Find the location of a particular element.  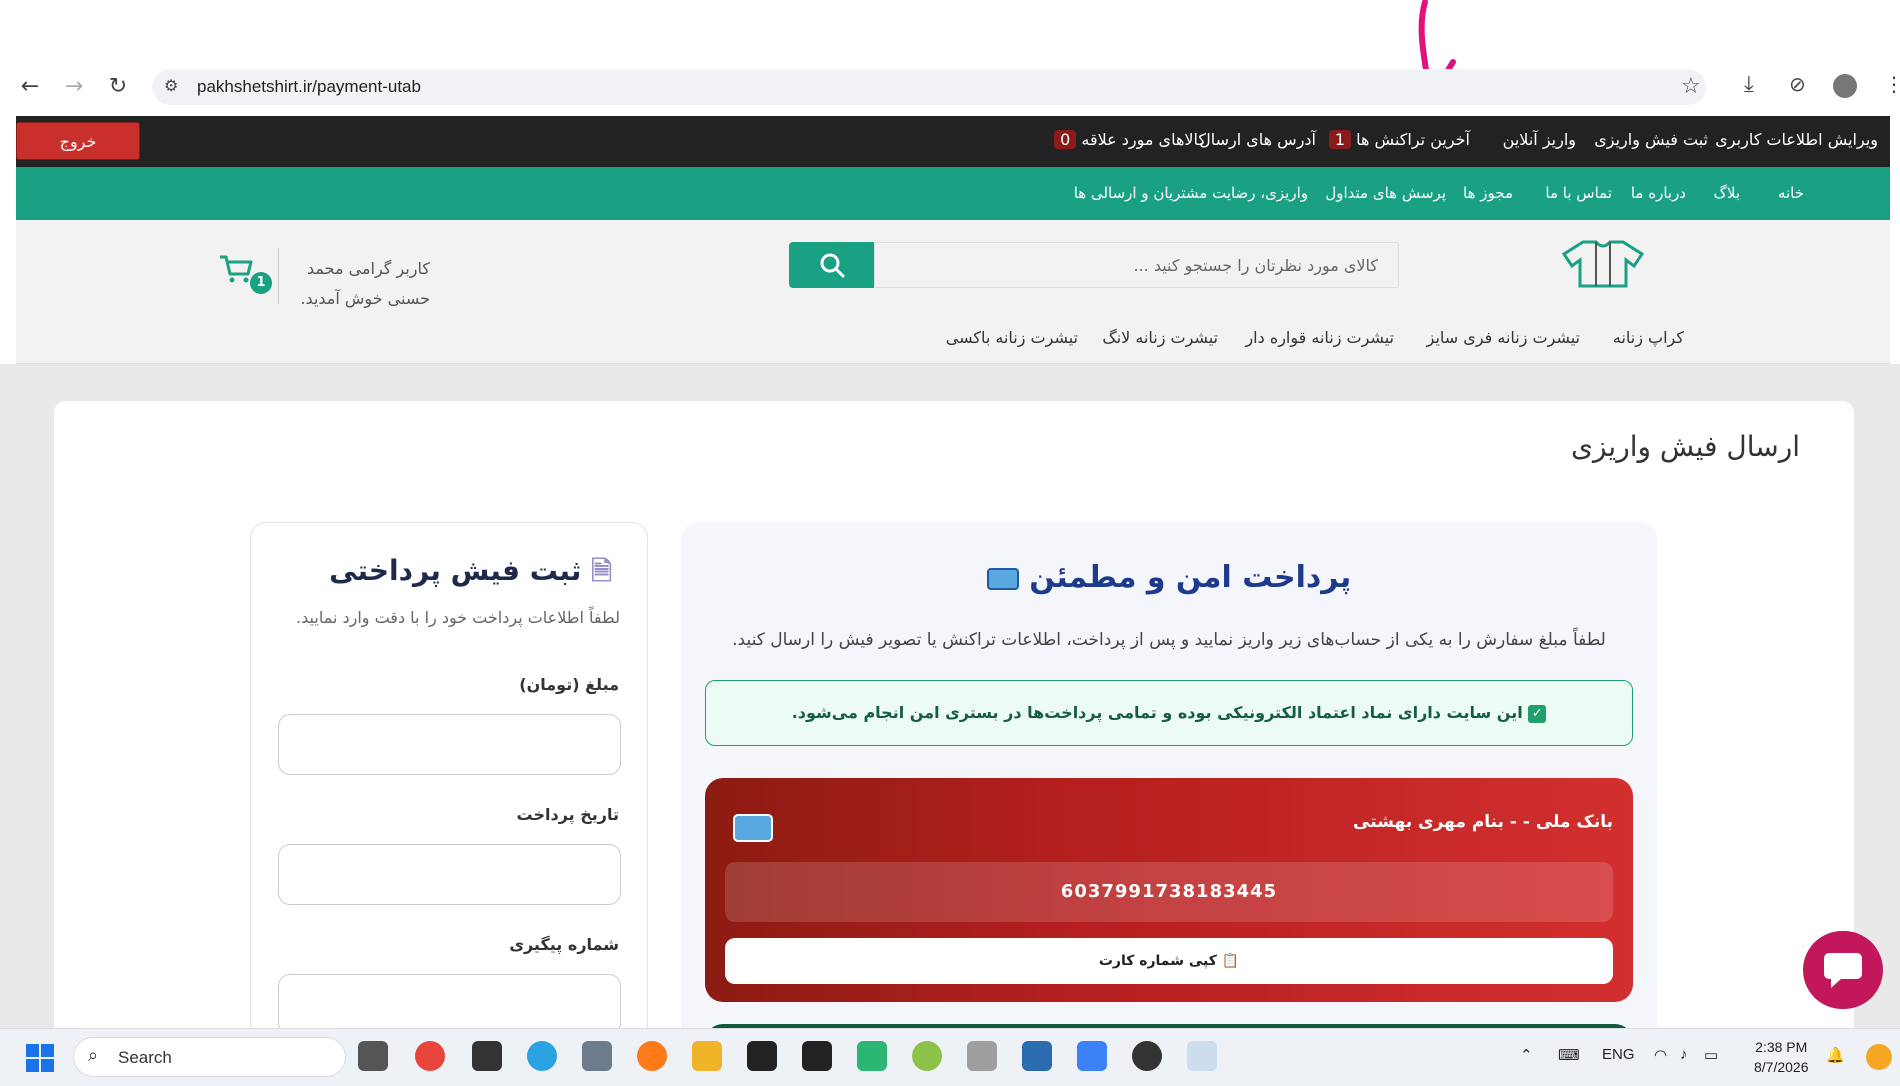

amount-field is located at coordinates (449, 744).